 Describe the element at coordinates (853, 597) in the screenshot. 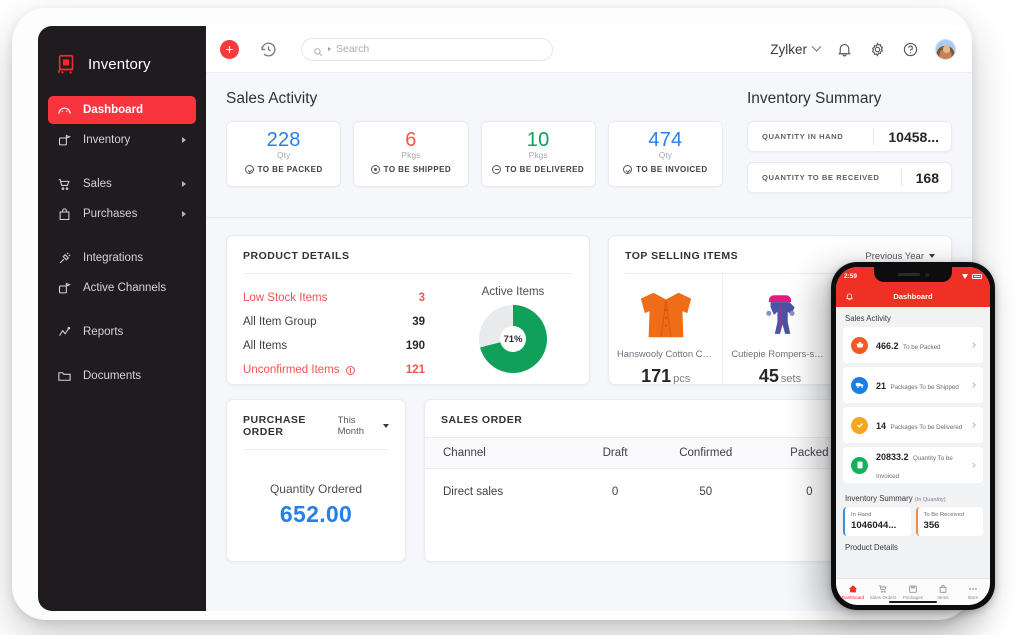

I see `phone-tab-label: Dashboard` at that location.